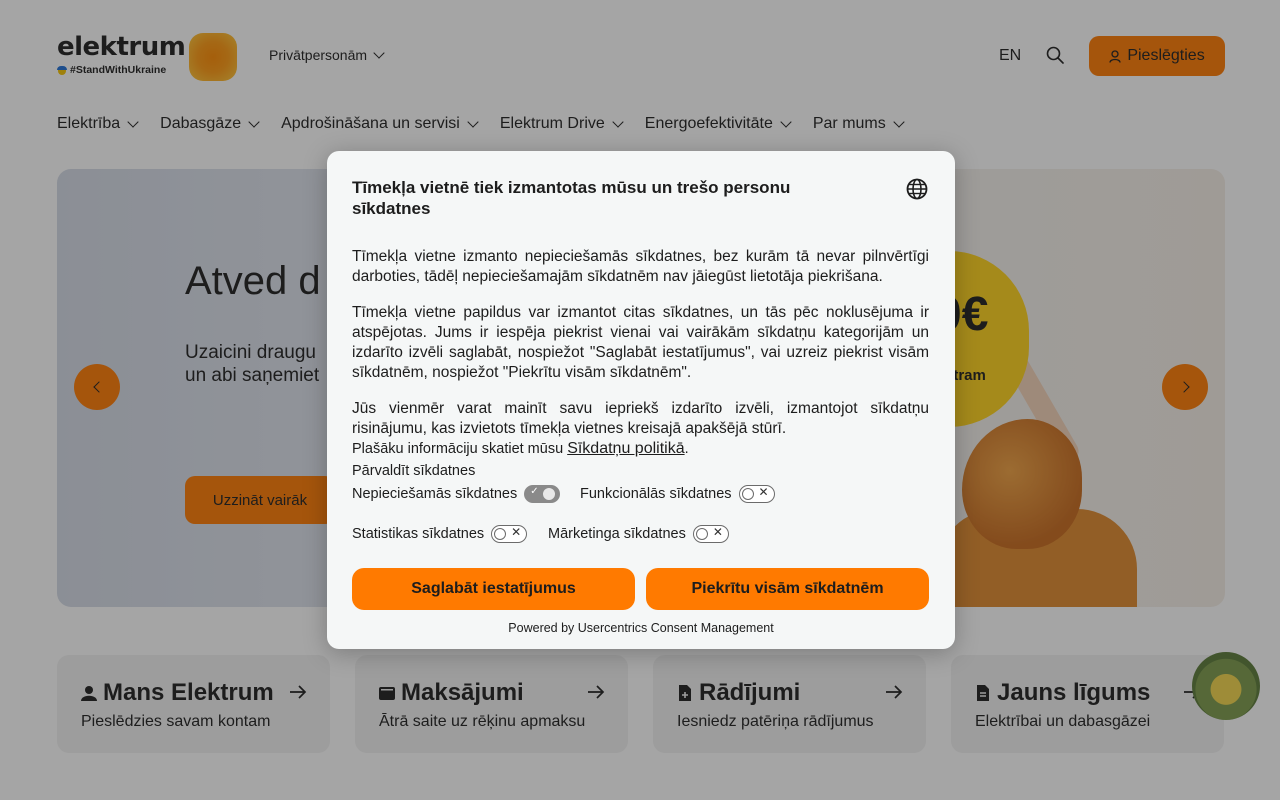 Image resolution: width=1280 pixels, height=800 pixels. What do you see at coordinates (617, 534) in the screenshot?
I see `toggle-label: Mārketinga sīkdatnes` at bounding box center [617, 534].